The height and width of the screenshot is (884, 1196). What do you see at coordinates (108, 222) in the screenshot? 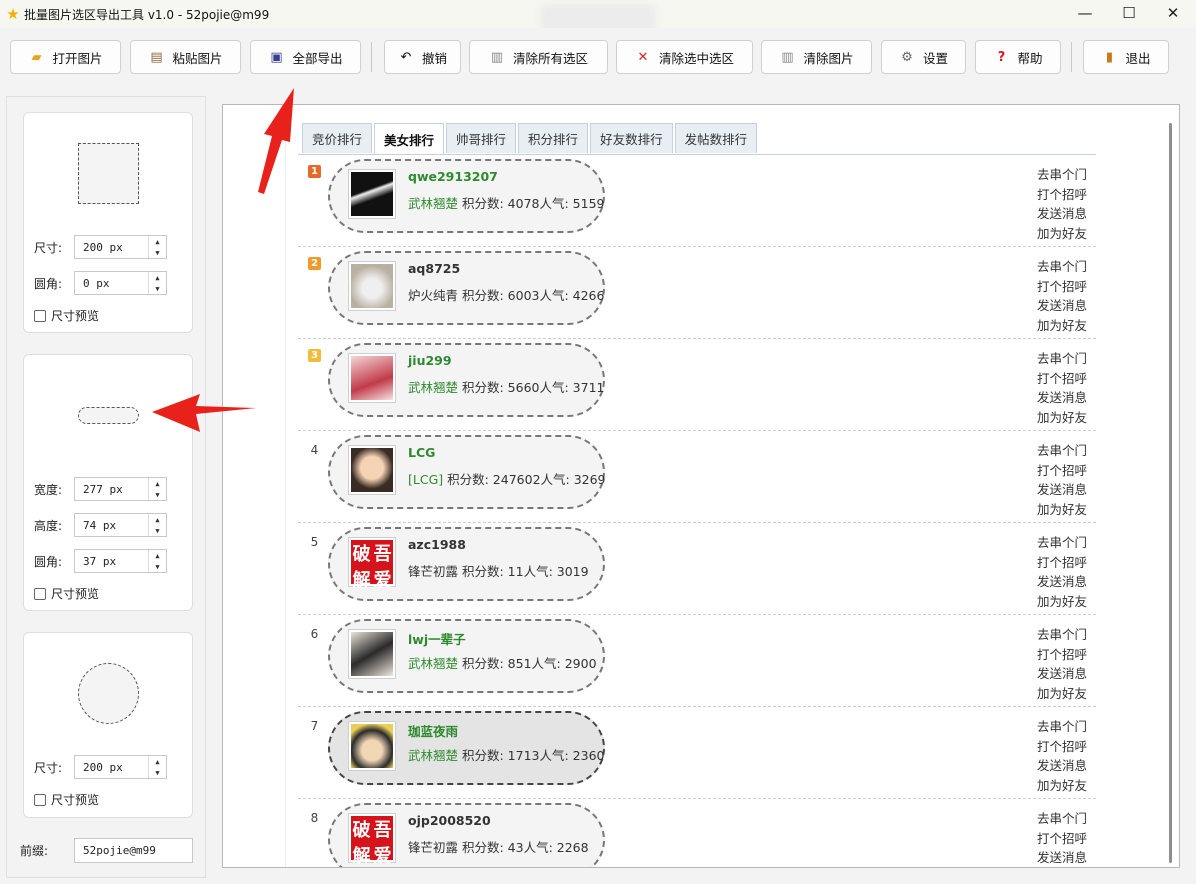
I see `square-selection-card: 尺寸: 200 px ▲ ▼ 圆角: 0 px ▲ ▼ 尺寸预览` at bounding box center [108, 222].